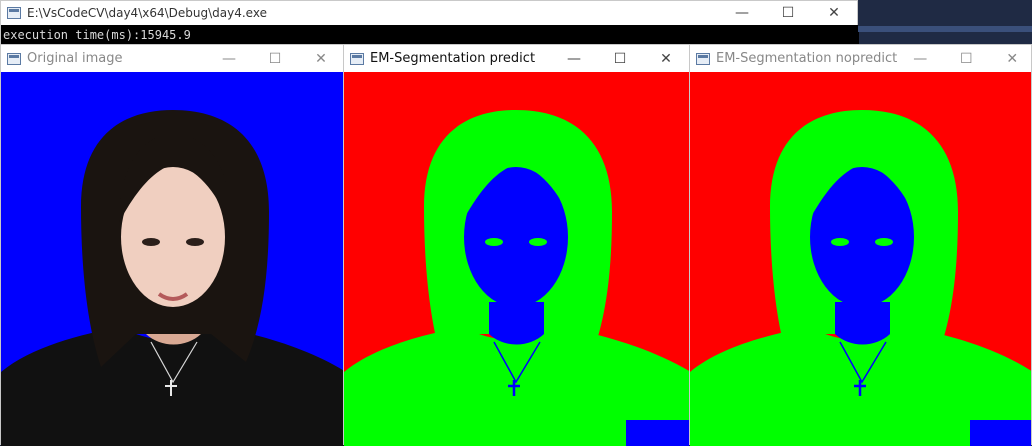  I want to click on segmentation-nopredict-titlebar: EM-Segmentation nopredict — ☐ ✕, so click(860, 58).